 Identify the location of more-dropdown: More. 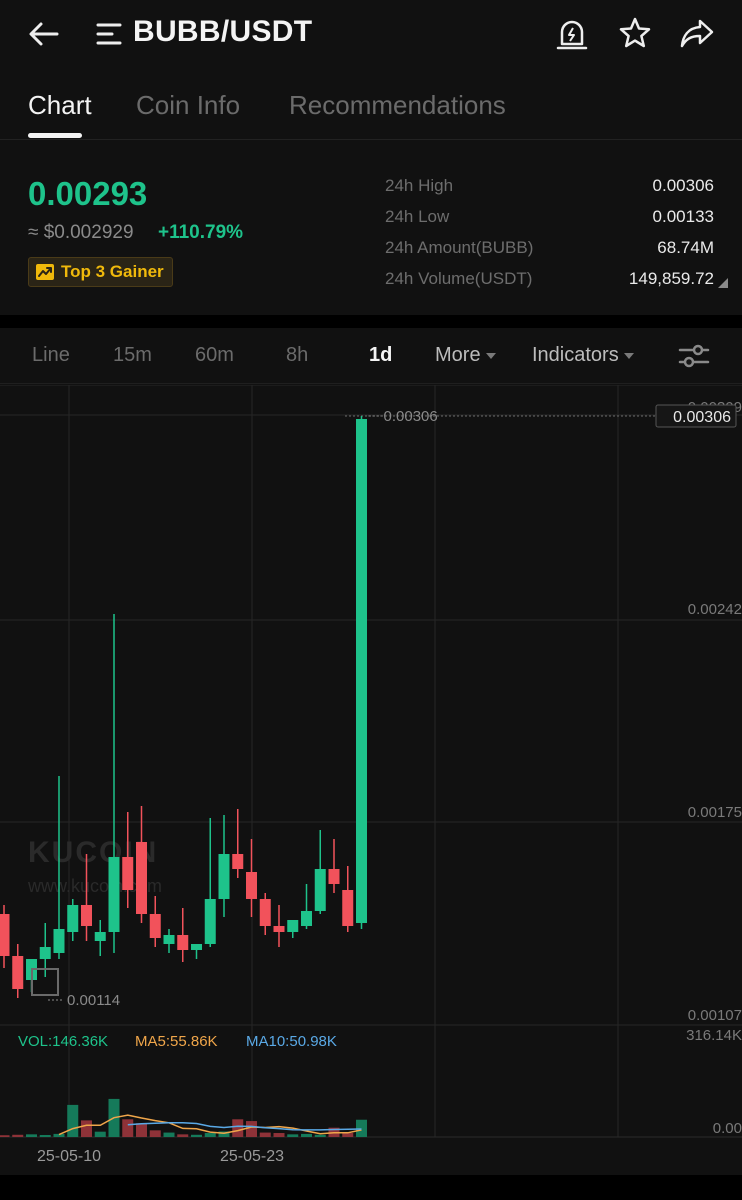
(465, 355).